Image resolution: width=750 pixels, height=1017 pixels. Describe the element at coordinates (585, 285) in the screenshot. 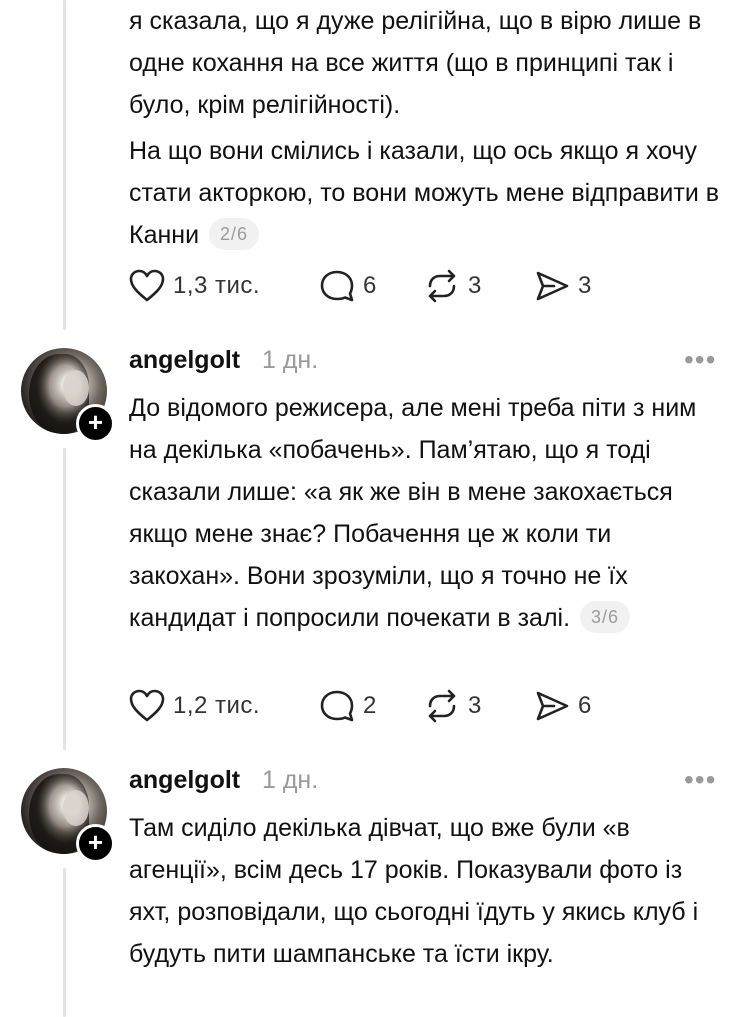

I see `share-count: 3` at that location.